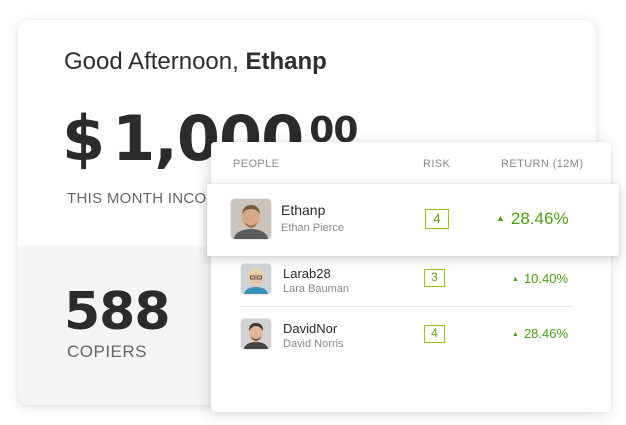  Describe the element at coordinates (436, 164) in the screenshot. I see `header-risk: RISK` at that location.